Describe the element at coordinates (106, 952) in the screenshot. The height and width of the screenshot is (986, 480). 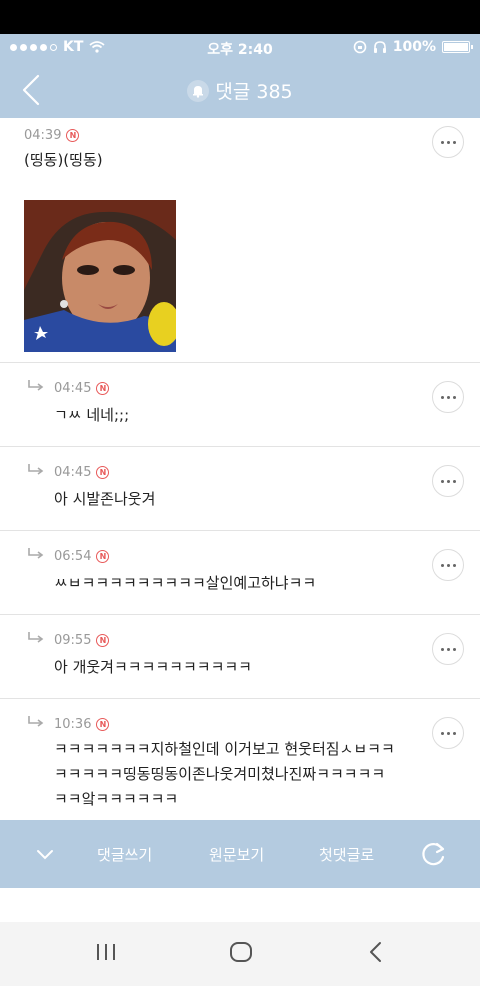
I see `recents-icon` at that location.